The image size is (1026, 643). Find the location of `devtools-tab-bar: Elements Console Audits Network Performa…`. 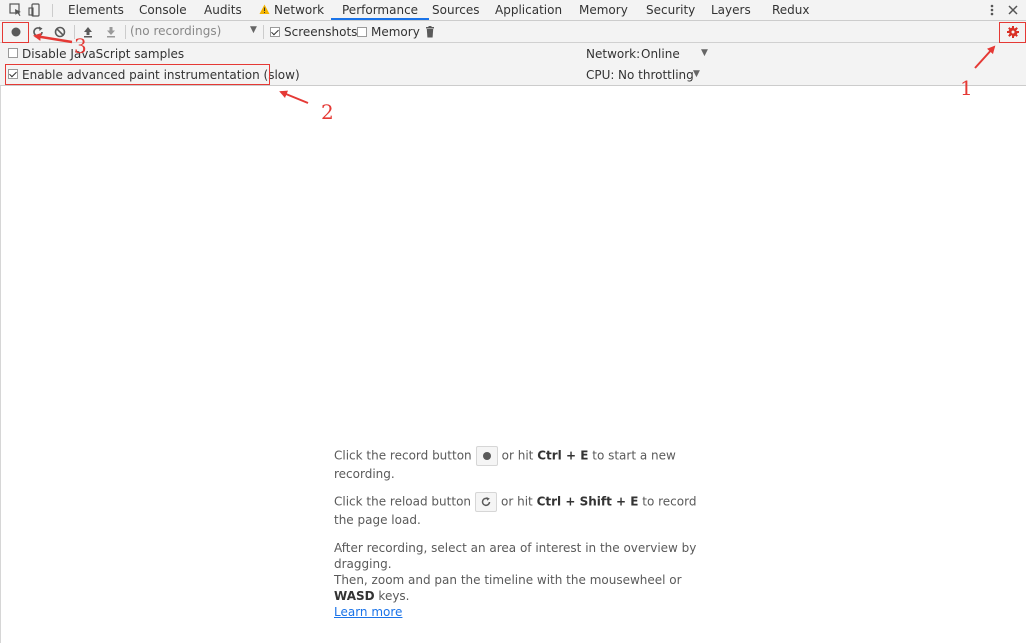

devtools-tab-bar: Elements Console Audits Network Performa… is located at coordinates (513, 10).